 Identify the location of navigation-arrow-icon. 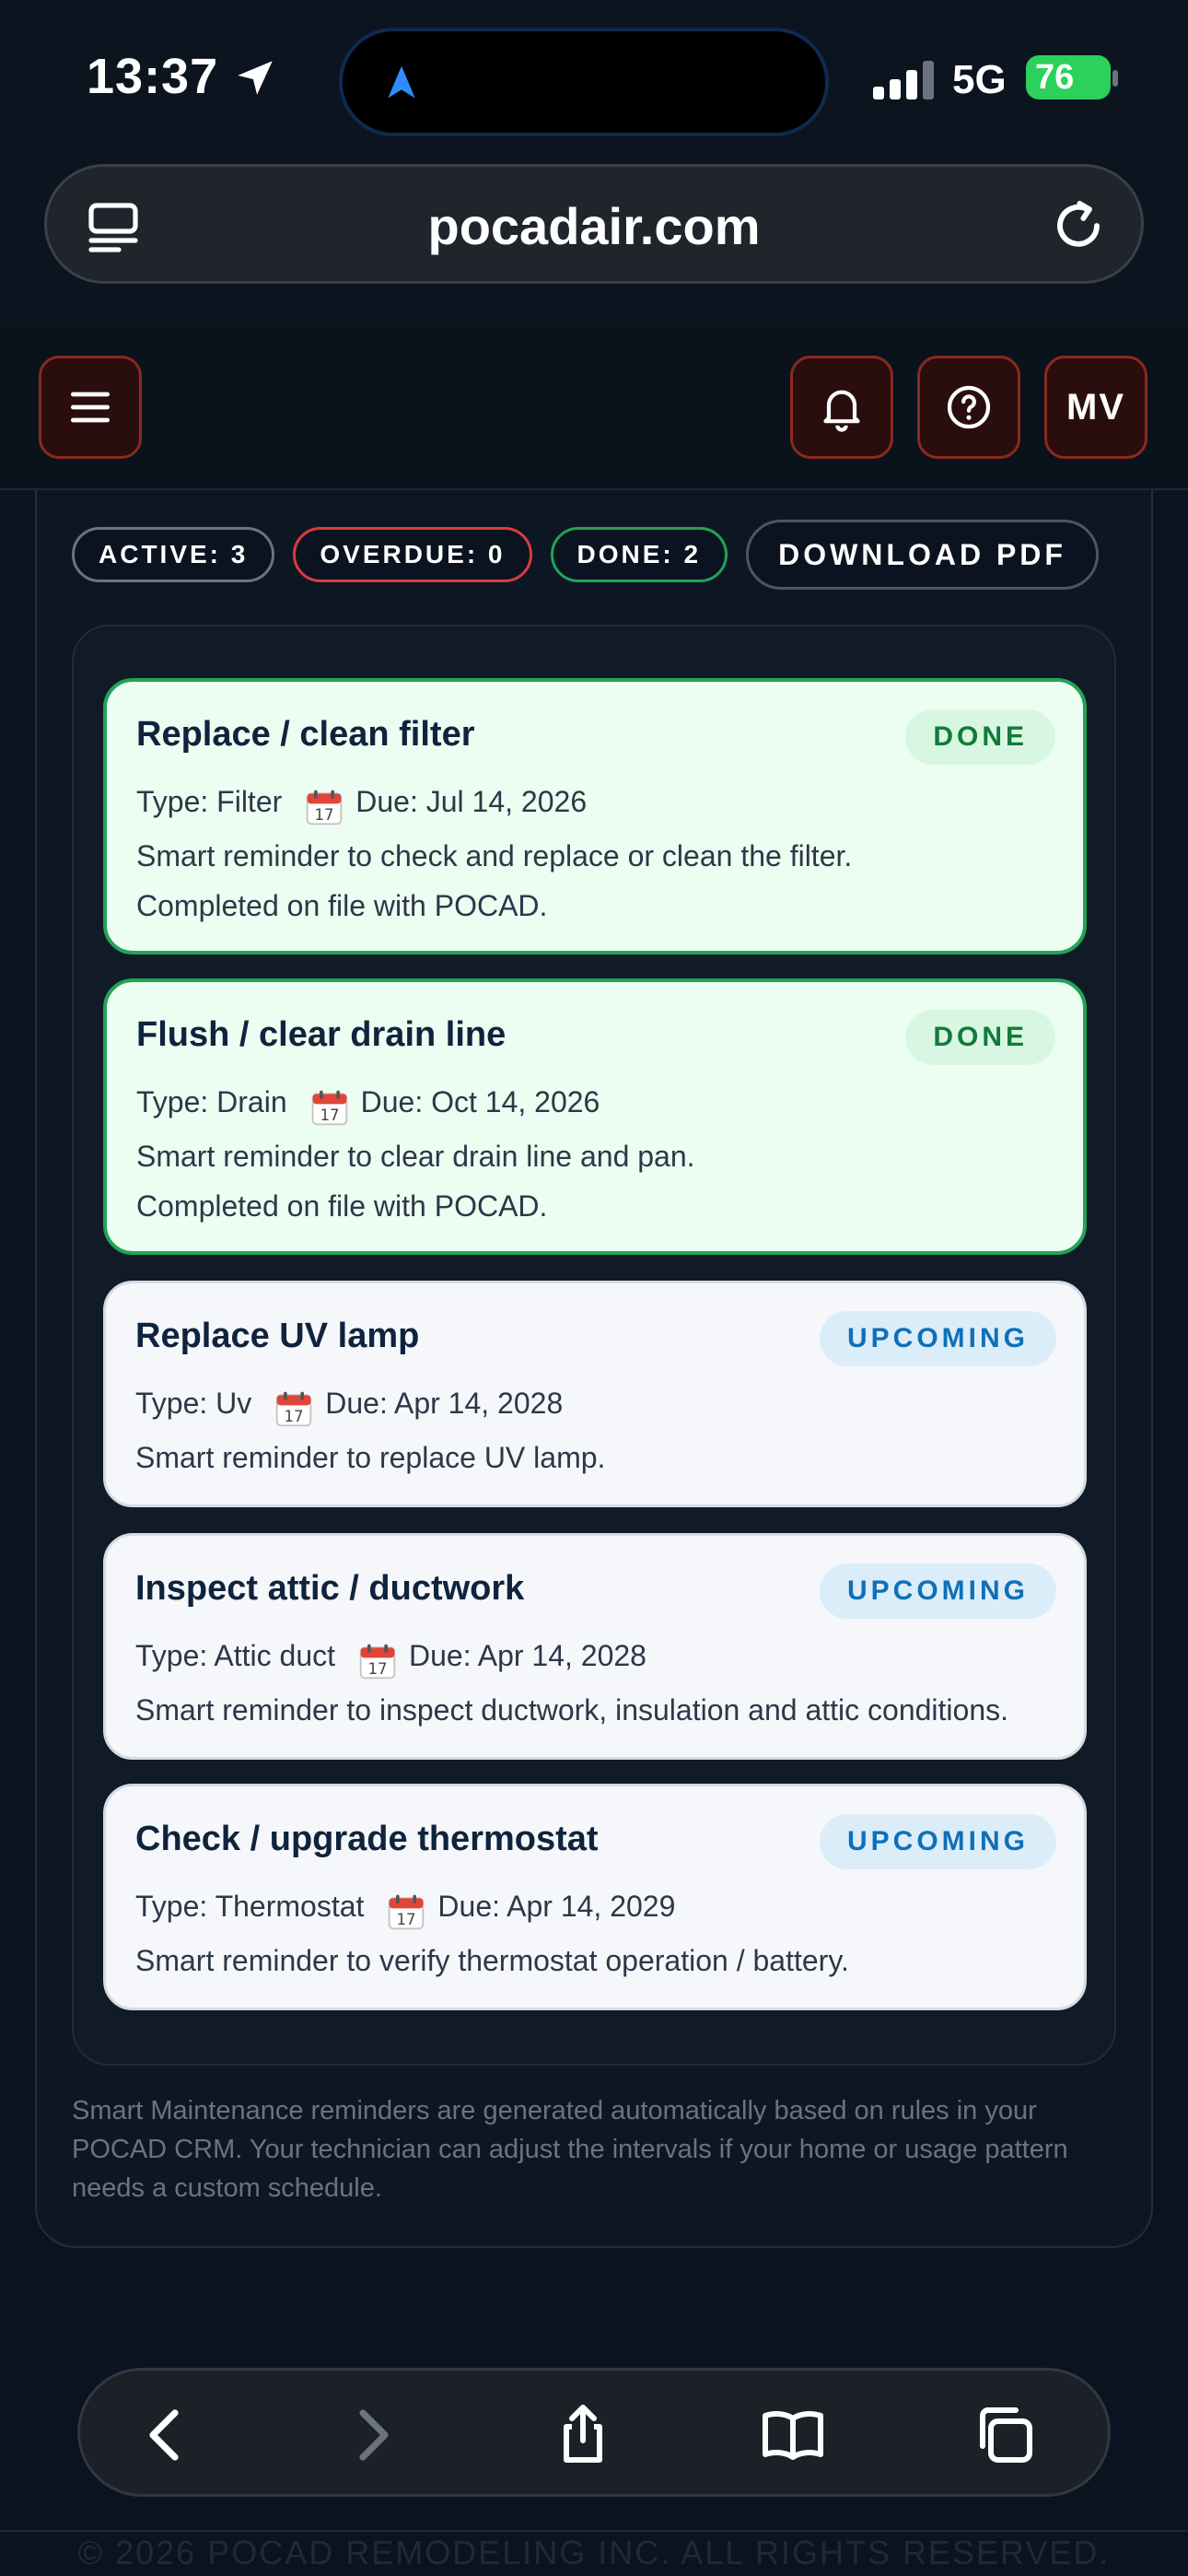
(401, 82).